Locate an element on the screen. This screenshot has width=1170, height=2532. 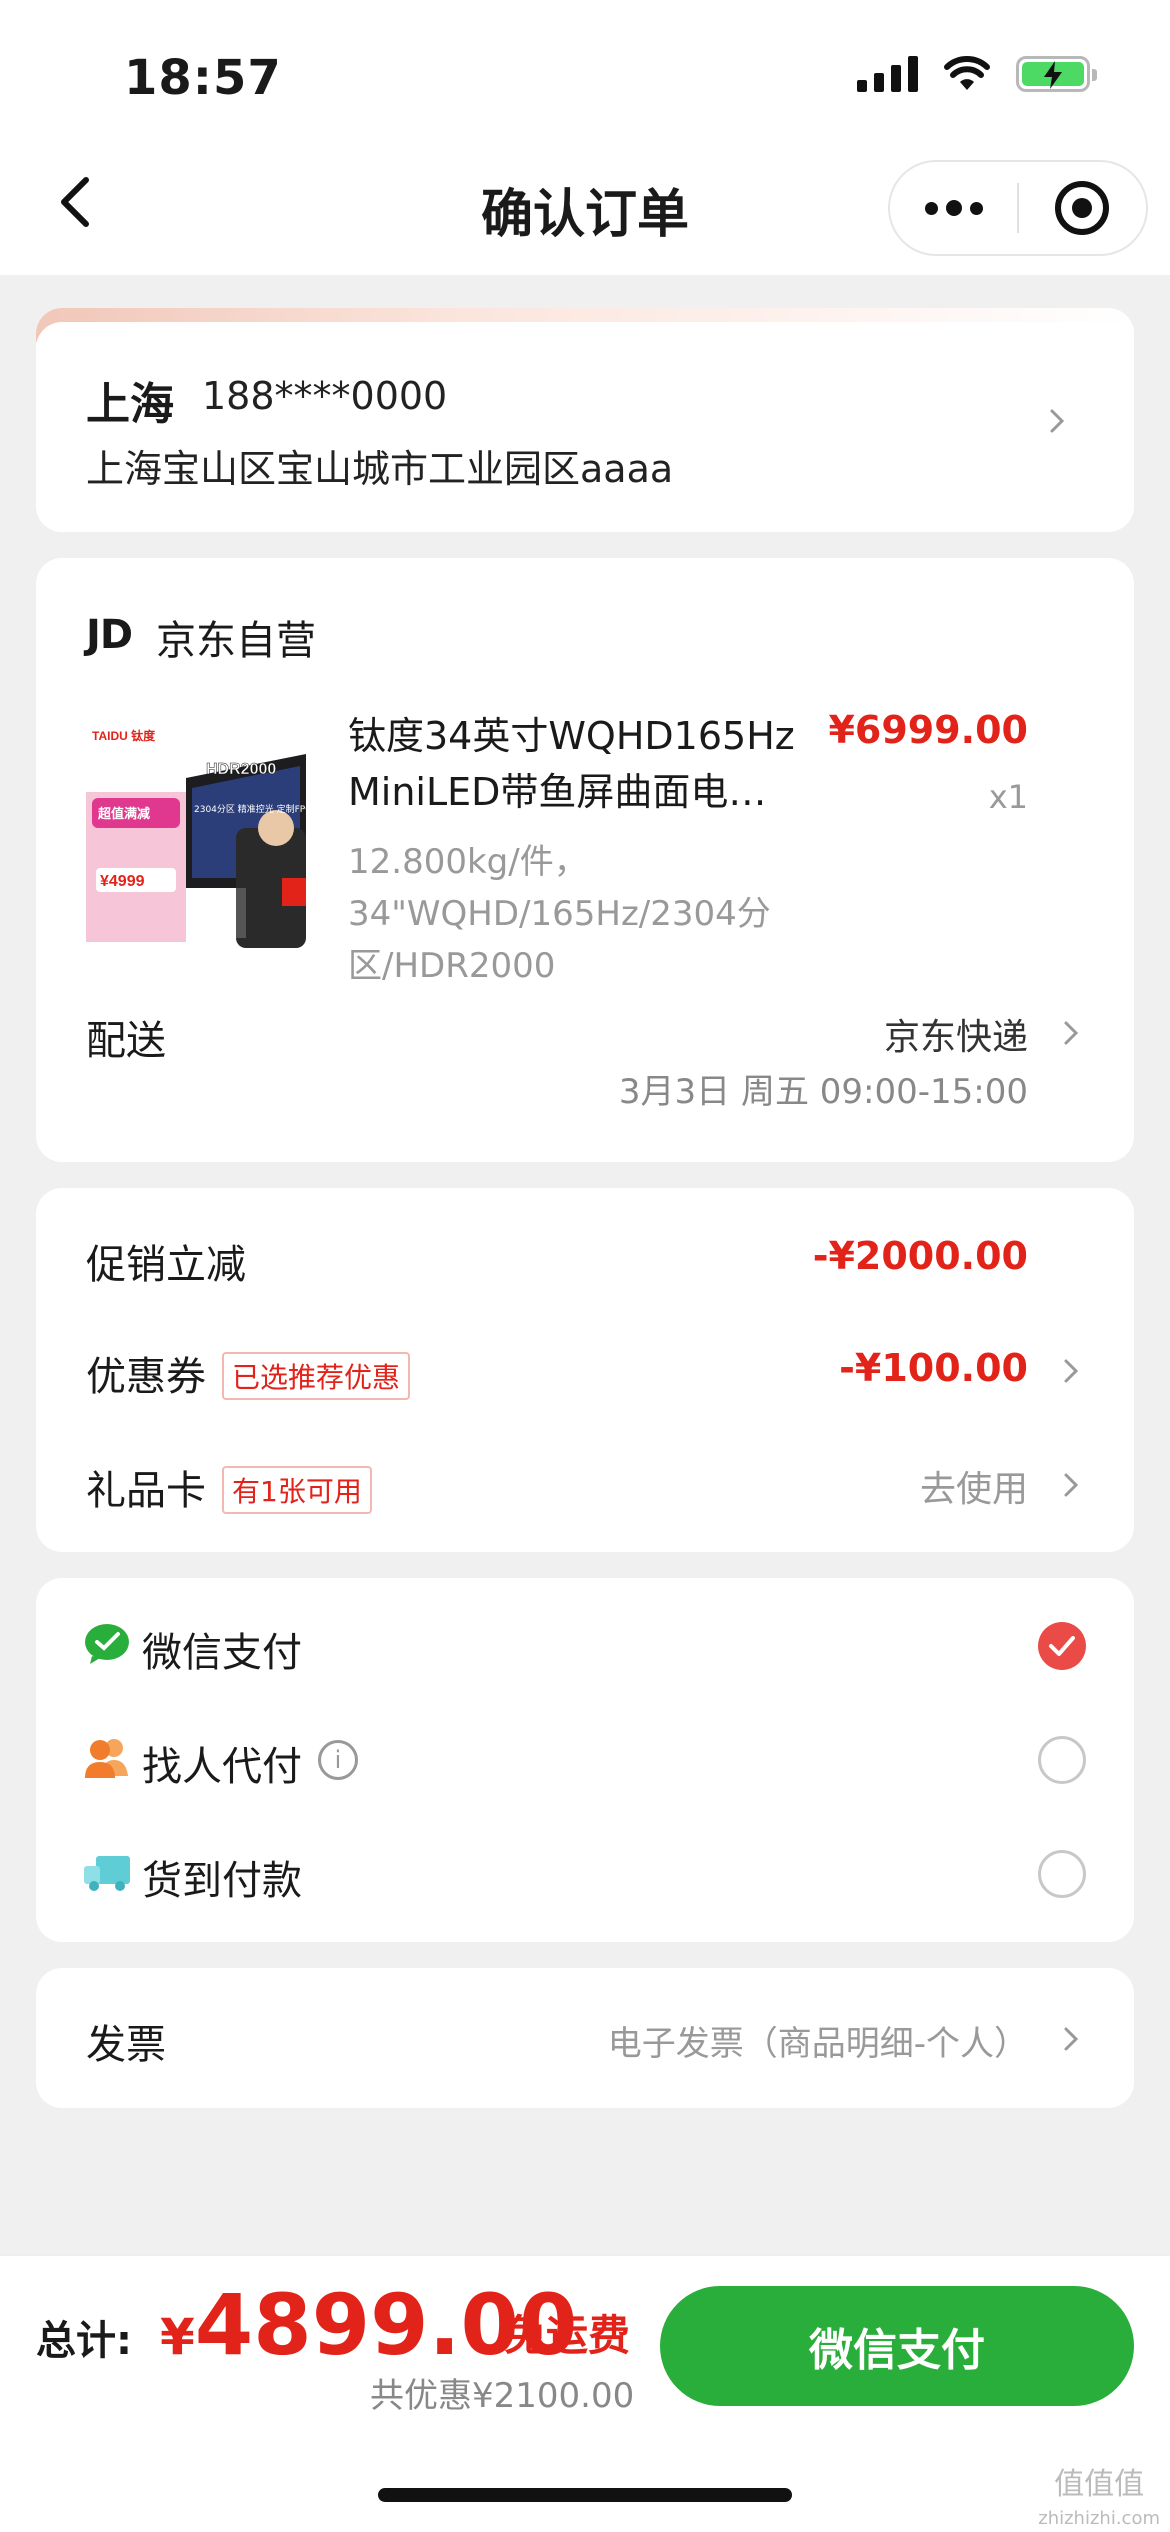
shop-name: 京东自营 is located at coordinates (236, 641).